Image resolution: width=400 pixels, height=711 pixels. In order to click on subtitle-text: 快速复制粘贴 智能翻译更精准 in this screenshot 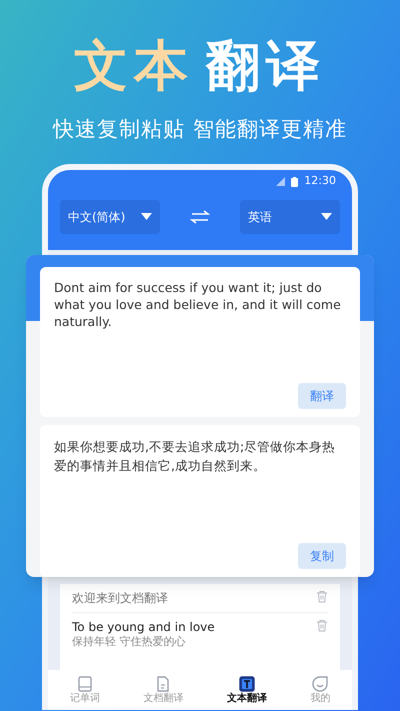, I will do `click(200, 129)`.